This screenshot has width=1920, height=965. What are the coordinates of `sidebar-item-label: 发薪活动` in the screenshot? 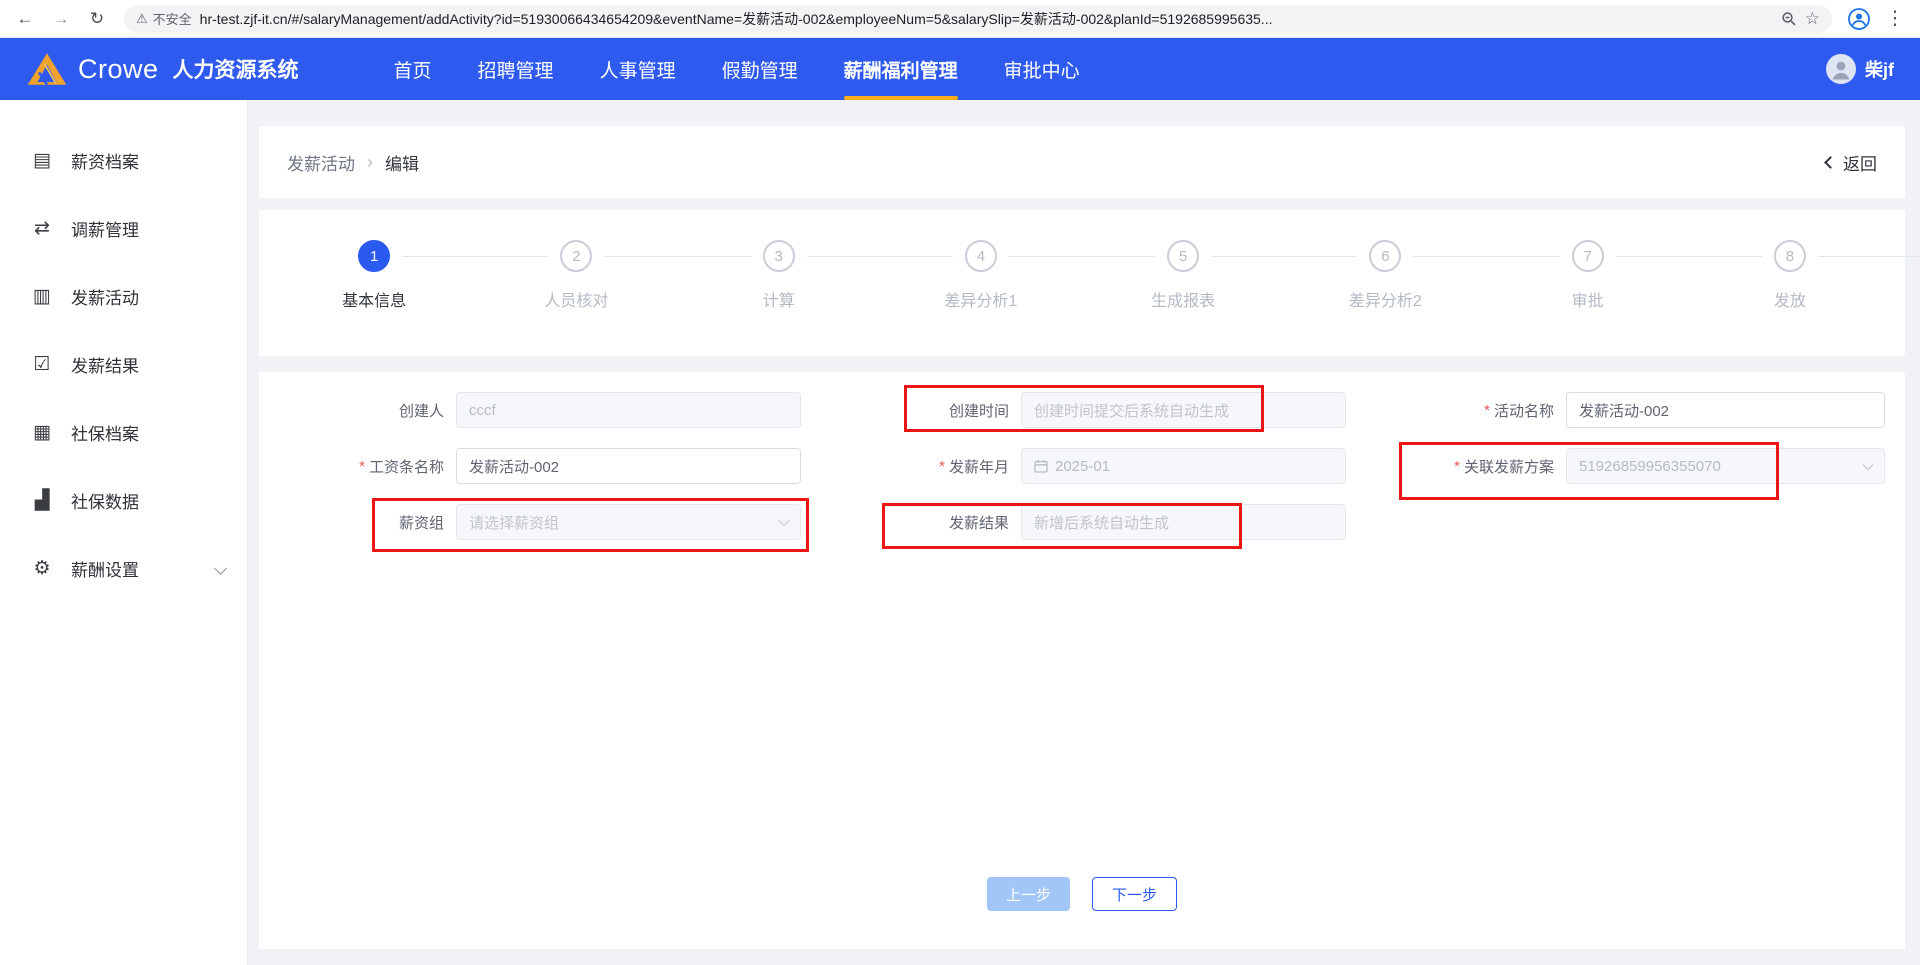 It's located at (105, 298).